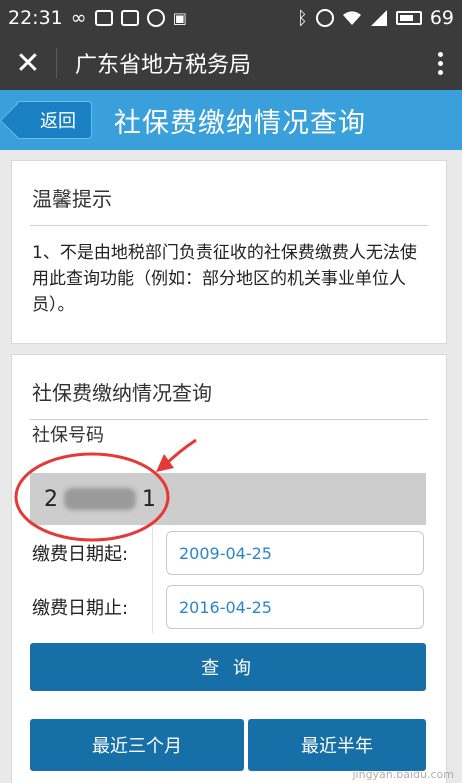 The width and height of the screenshot is (462, 783). I want to click on start-date-input: 2009-04-25, so click(295, 553).